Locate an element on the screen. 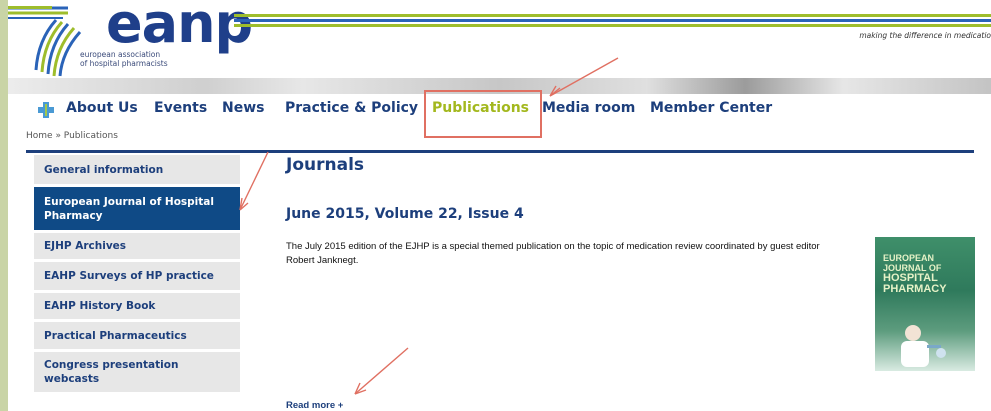 The height and width of the screenshot is (411, 991). nav-about-us: About Us is located at coordinates (102, 108).